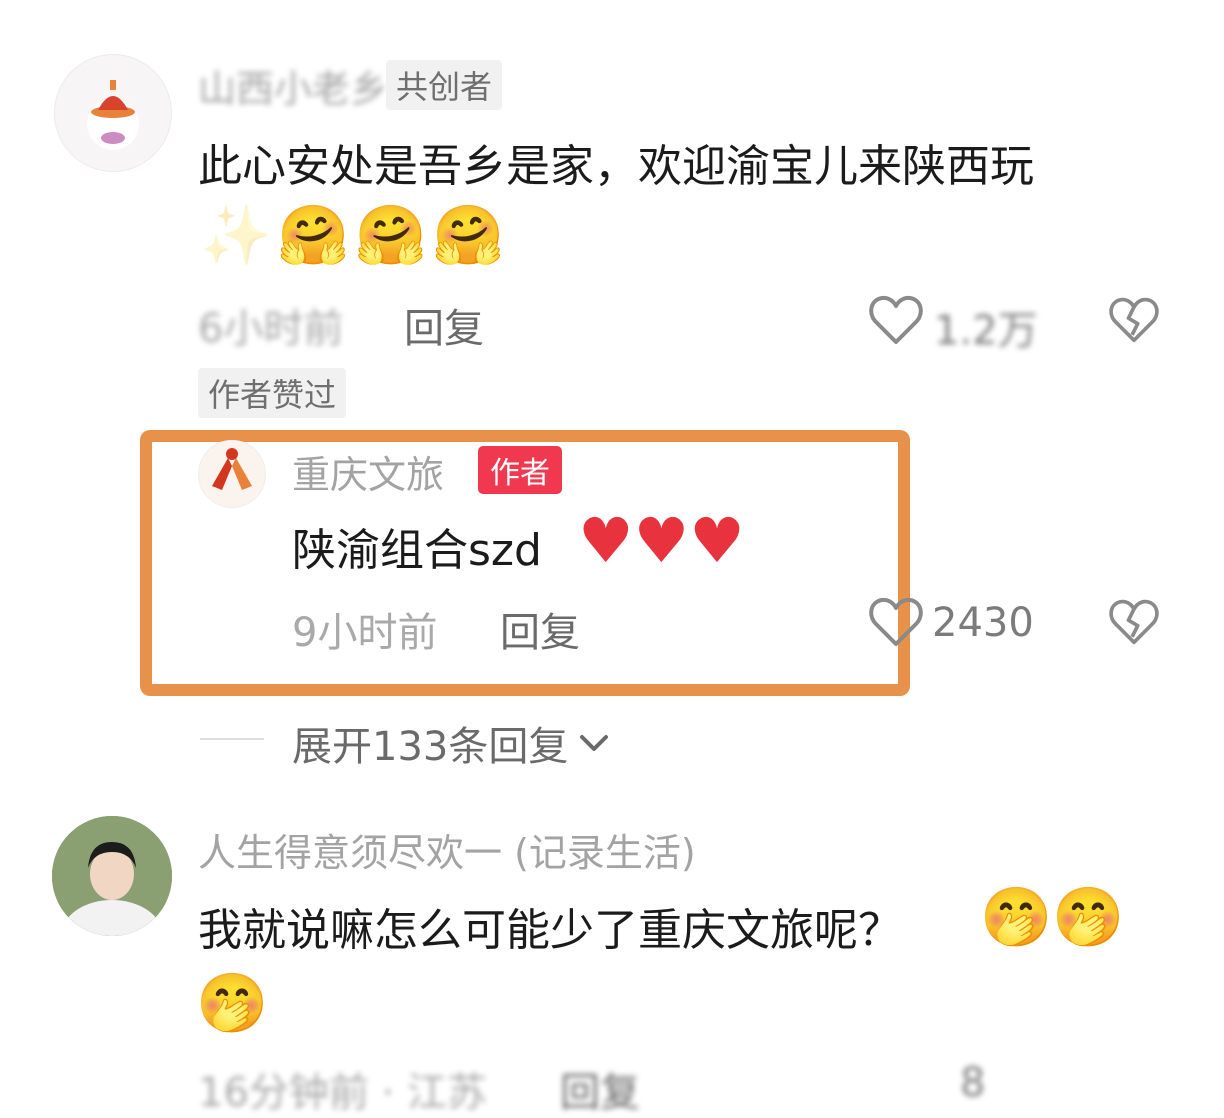 The height and width of the screenshot is (1118, 1224). Describe the element at coordinates (236, 235) in the screenshot. I see `sticker-image: ✨` at that location.